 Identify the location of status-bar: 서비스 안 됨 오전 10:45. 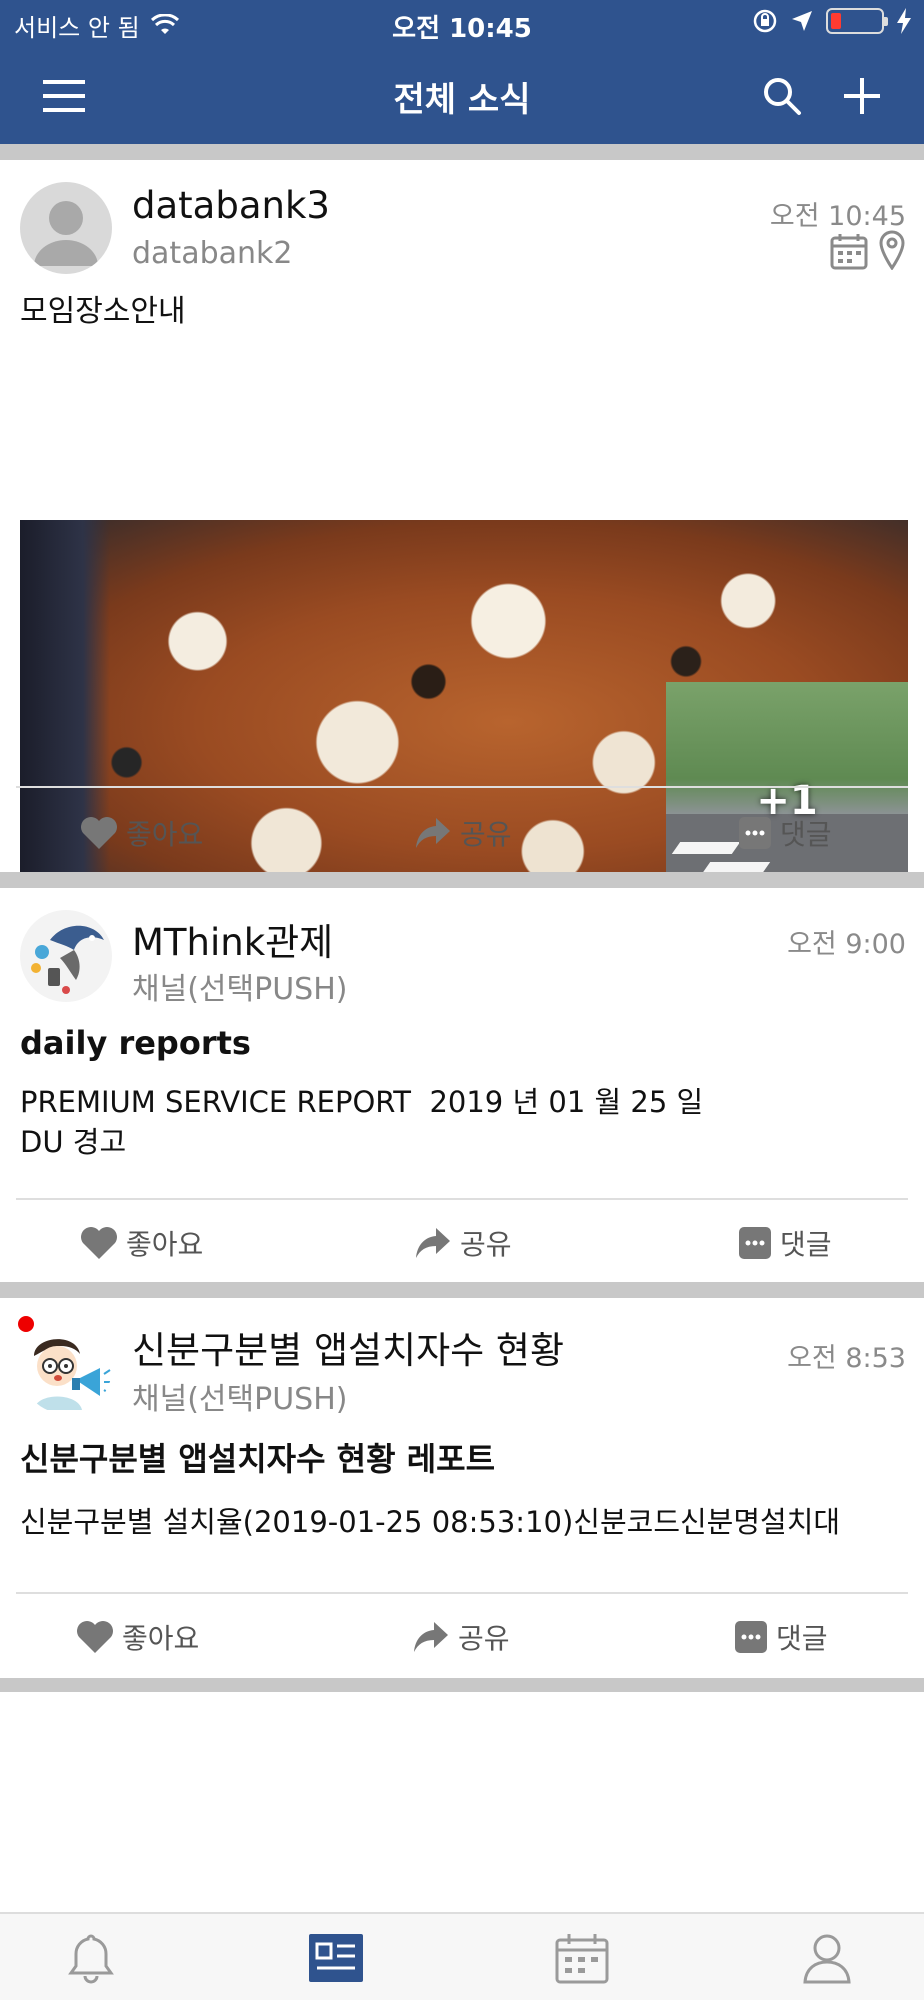
(462, 22).